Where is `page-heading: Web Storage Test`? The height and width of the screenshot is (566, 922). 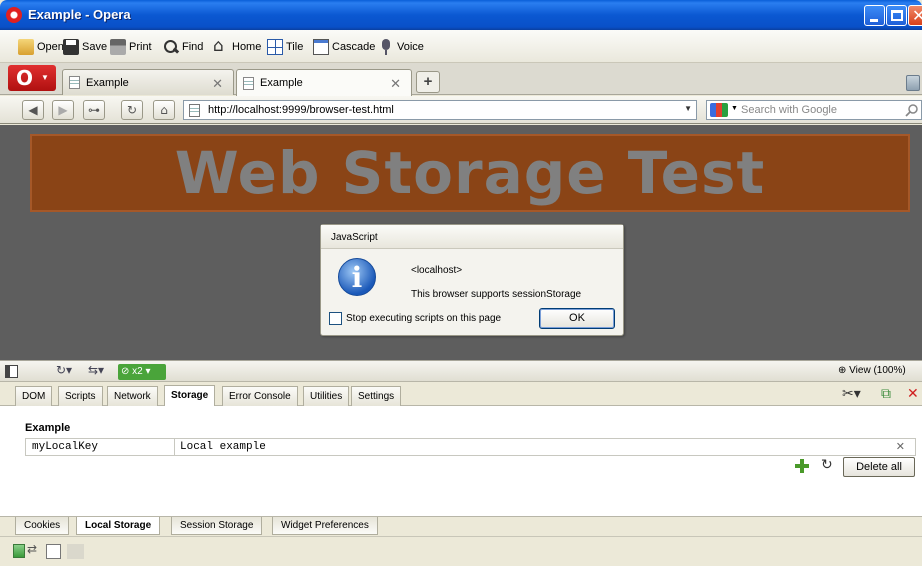
page-heading: Web Storage Test is located at coordinates (470, 173).